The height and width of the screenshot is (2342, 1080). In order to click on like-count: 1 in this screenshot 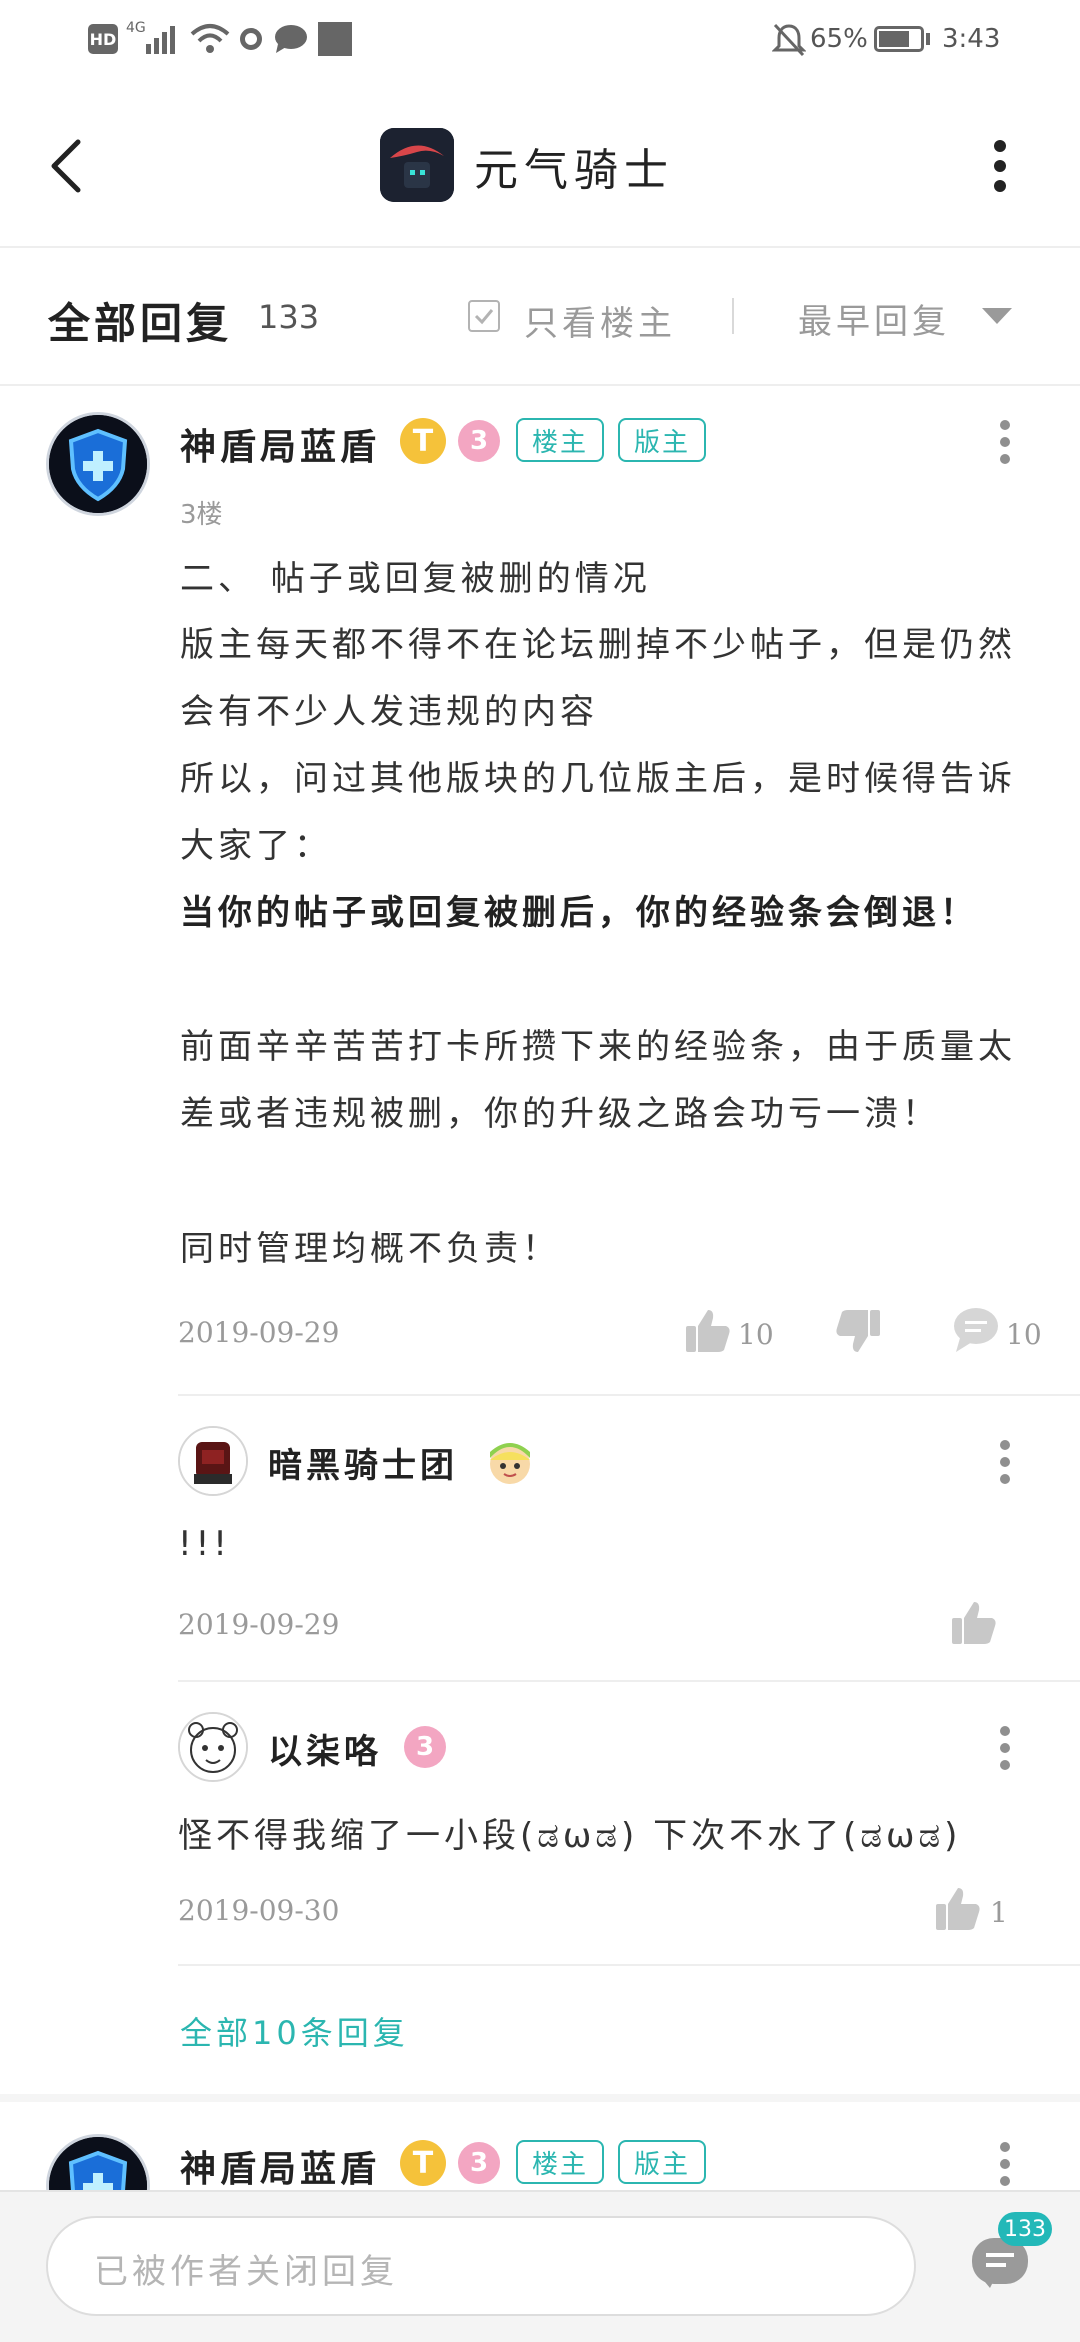, I will do `click(999, 1912)`.